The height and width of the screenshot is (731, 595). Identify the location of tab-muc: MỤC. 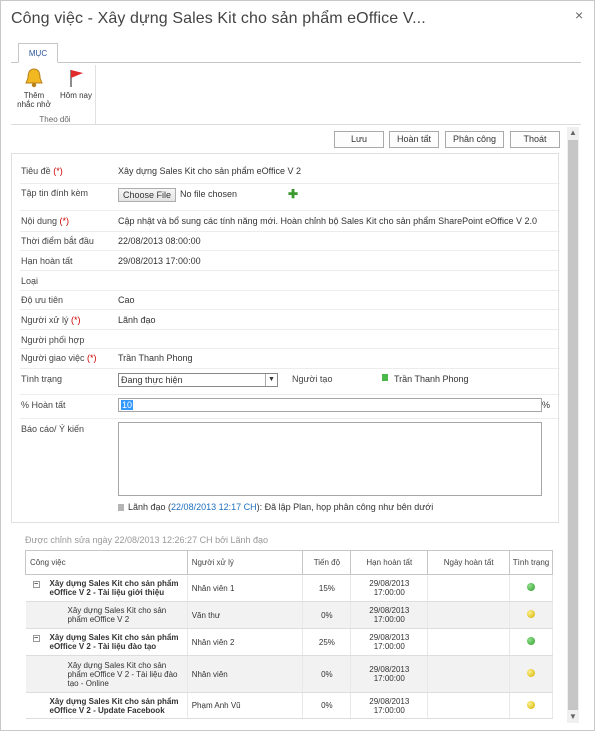
(38, 53).